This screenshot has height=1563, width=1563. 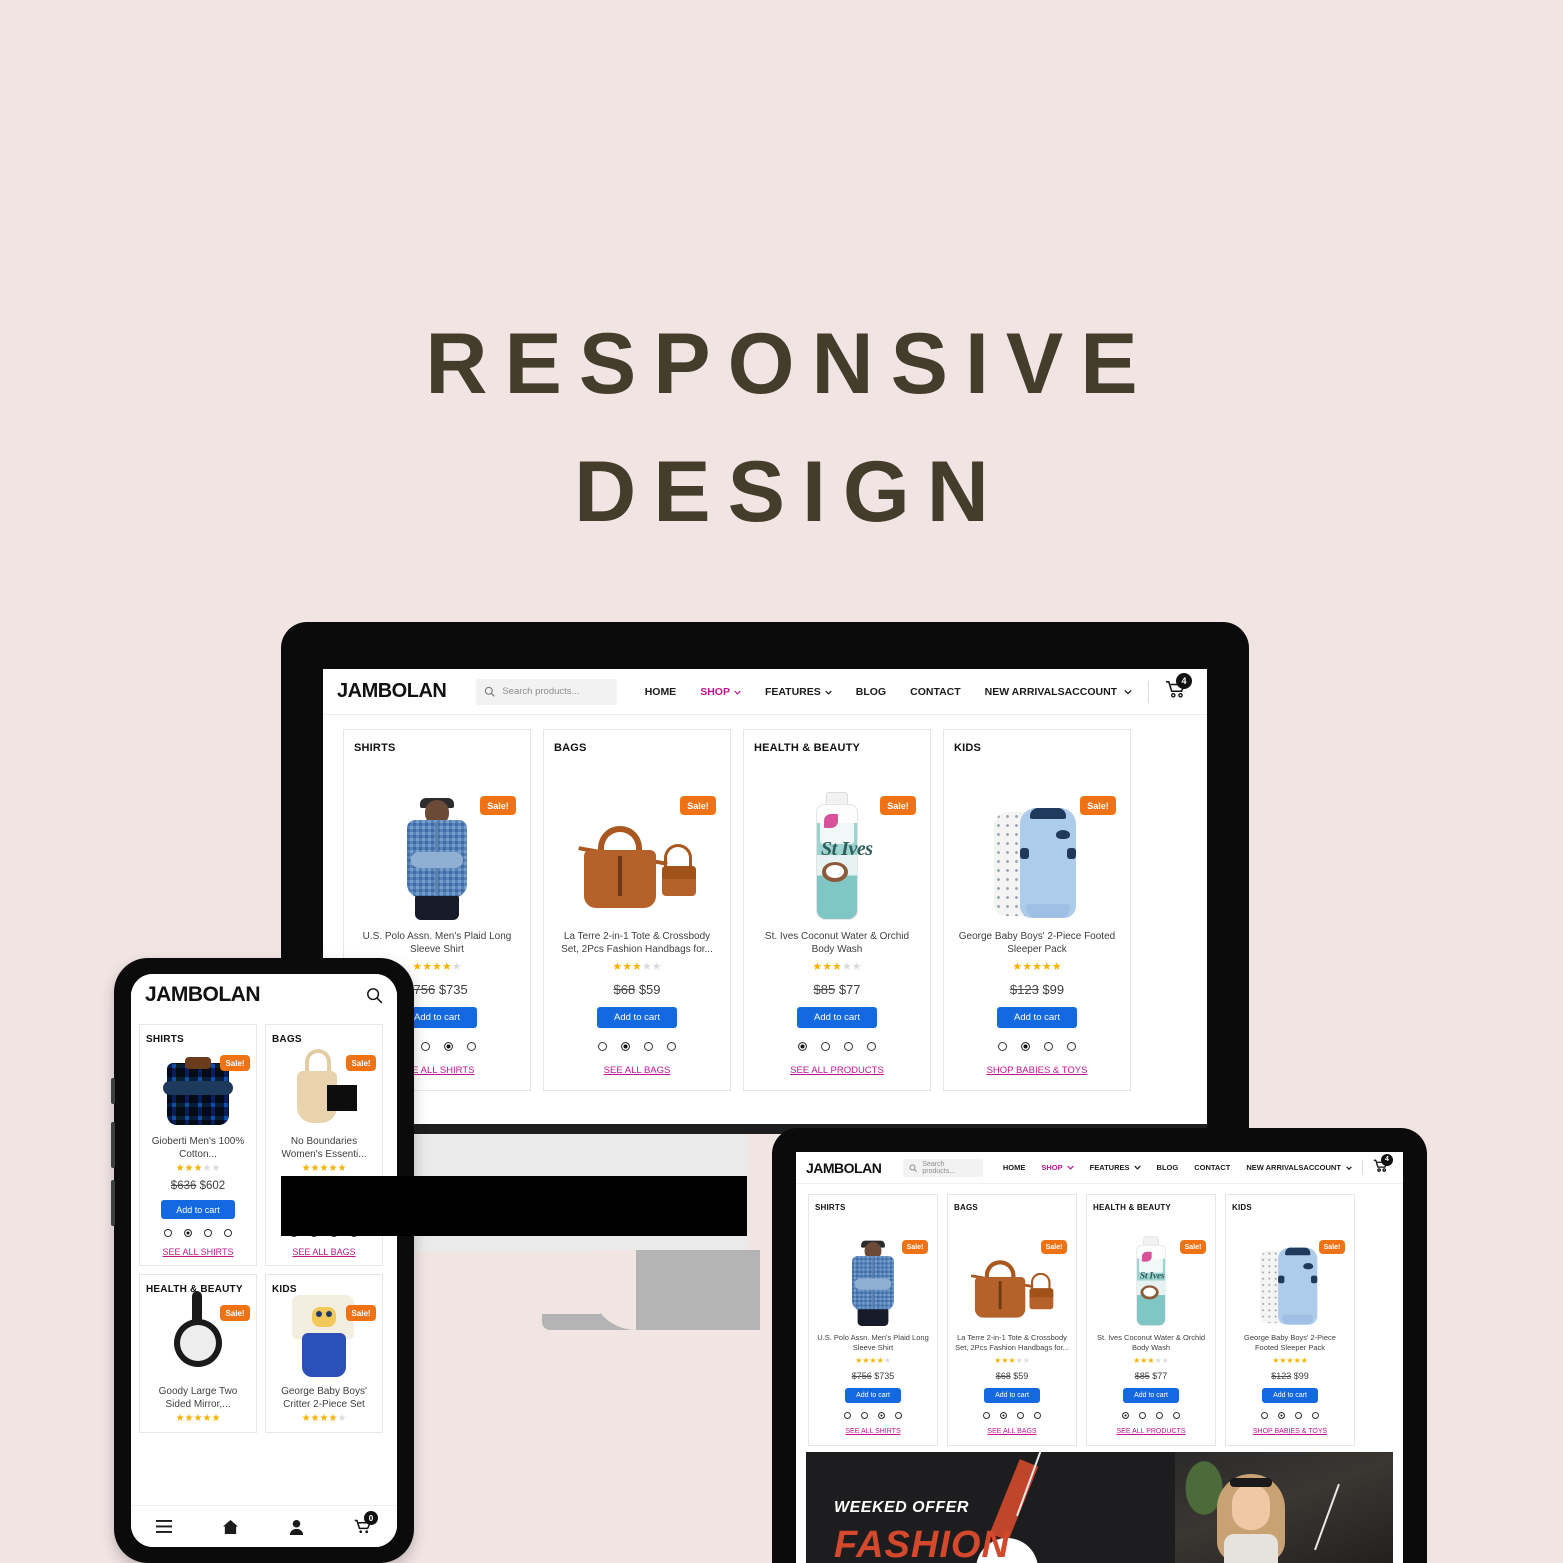 What do you see at coordinates (366, 1522) in the screenshot?
I see `sidebar-item-cart: 0` at bounding box center [366, 1522].